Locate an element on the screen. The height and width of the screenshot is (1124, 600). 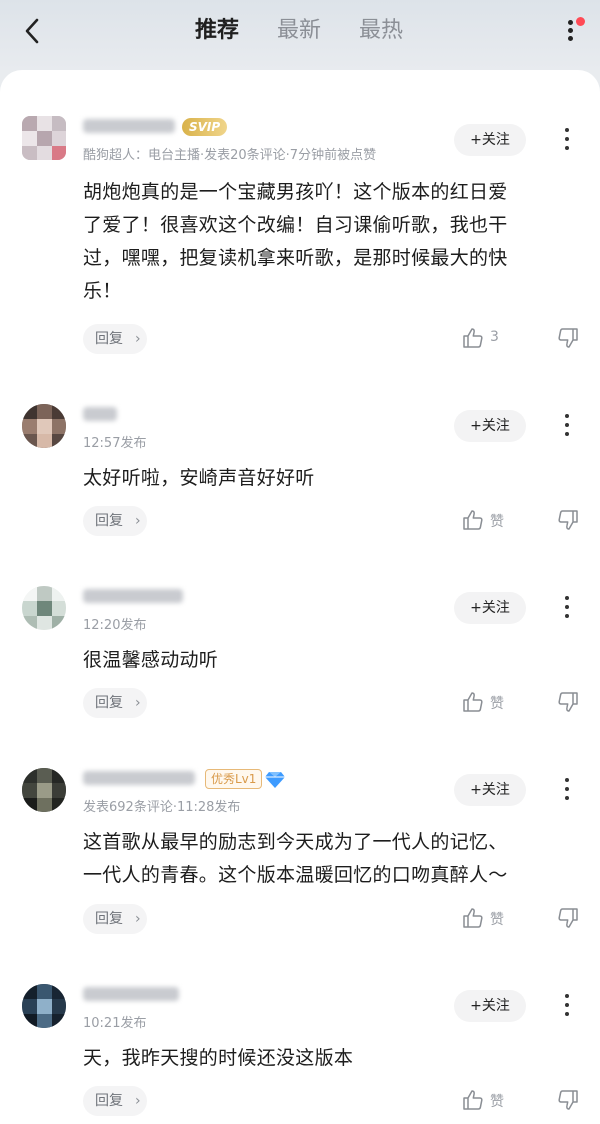
tab-recommended: 推荐 is located at coordinates (217, 31).